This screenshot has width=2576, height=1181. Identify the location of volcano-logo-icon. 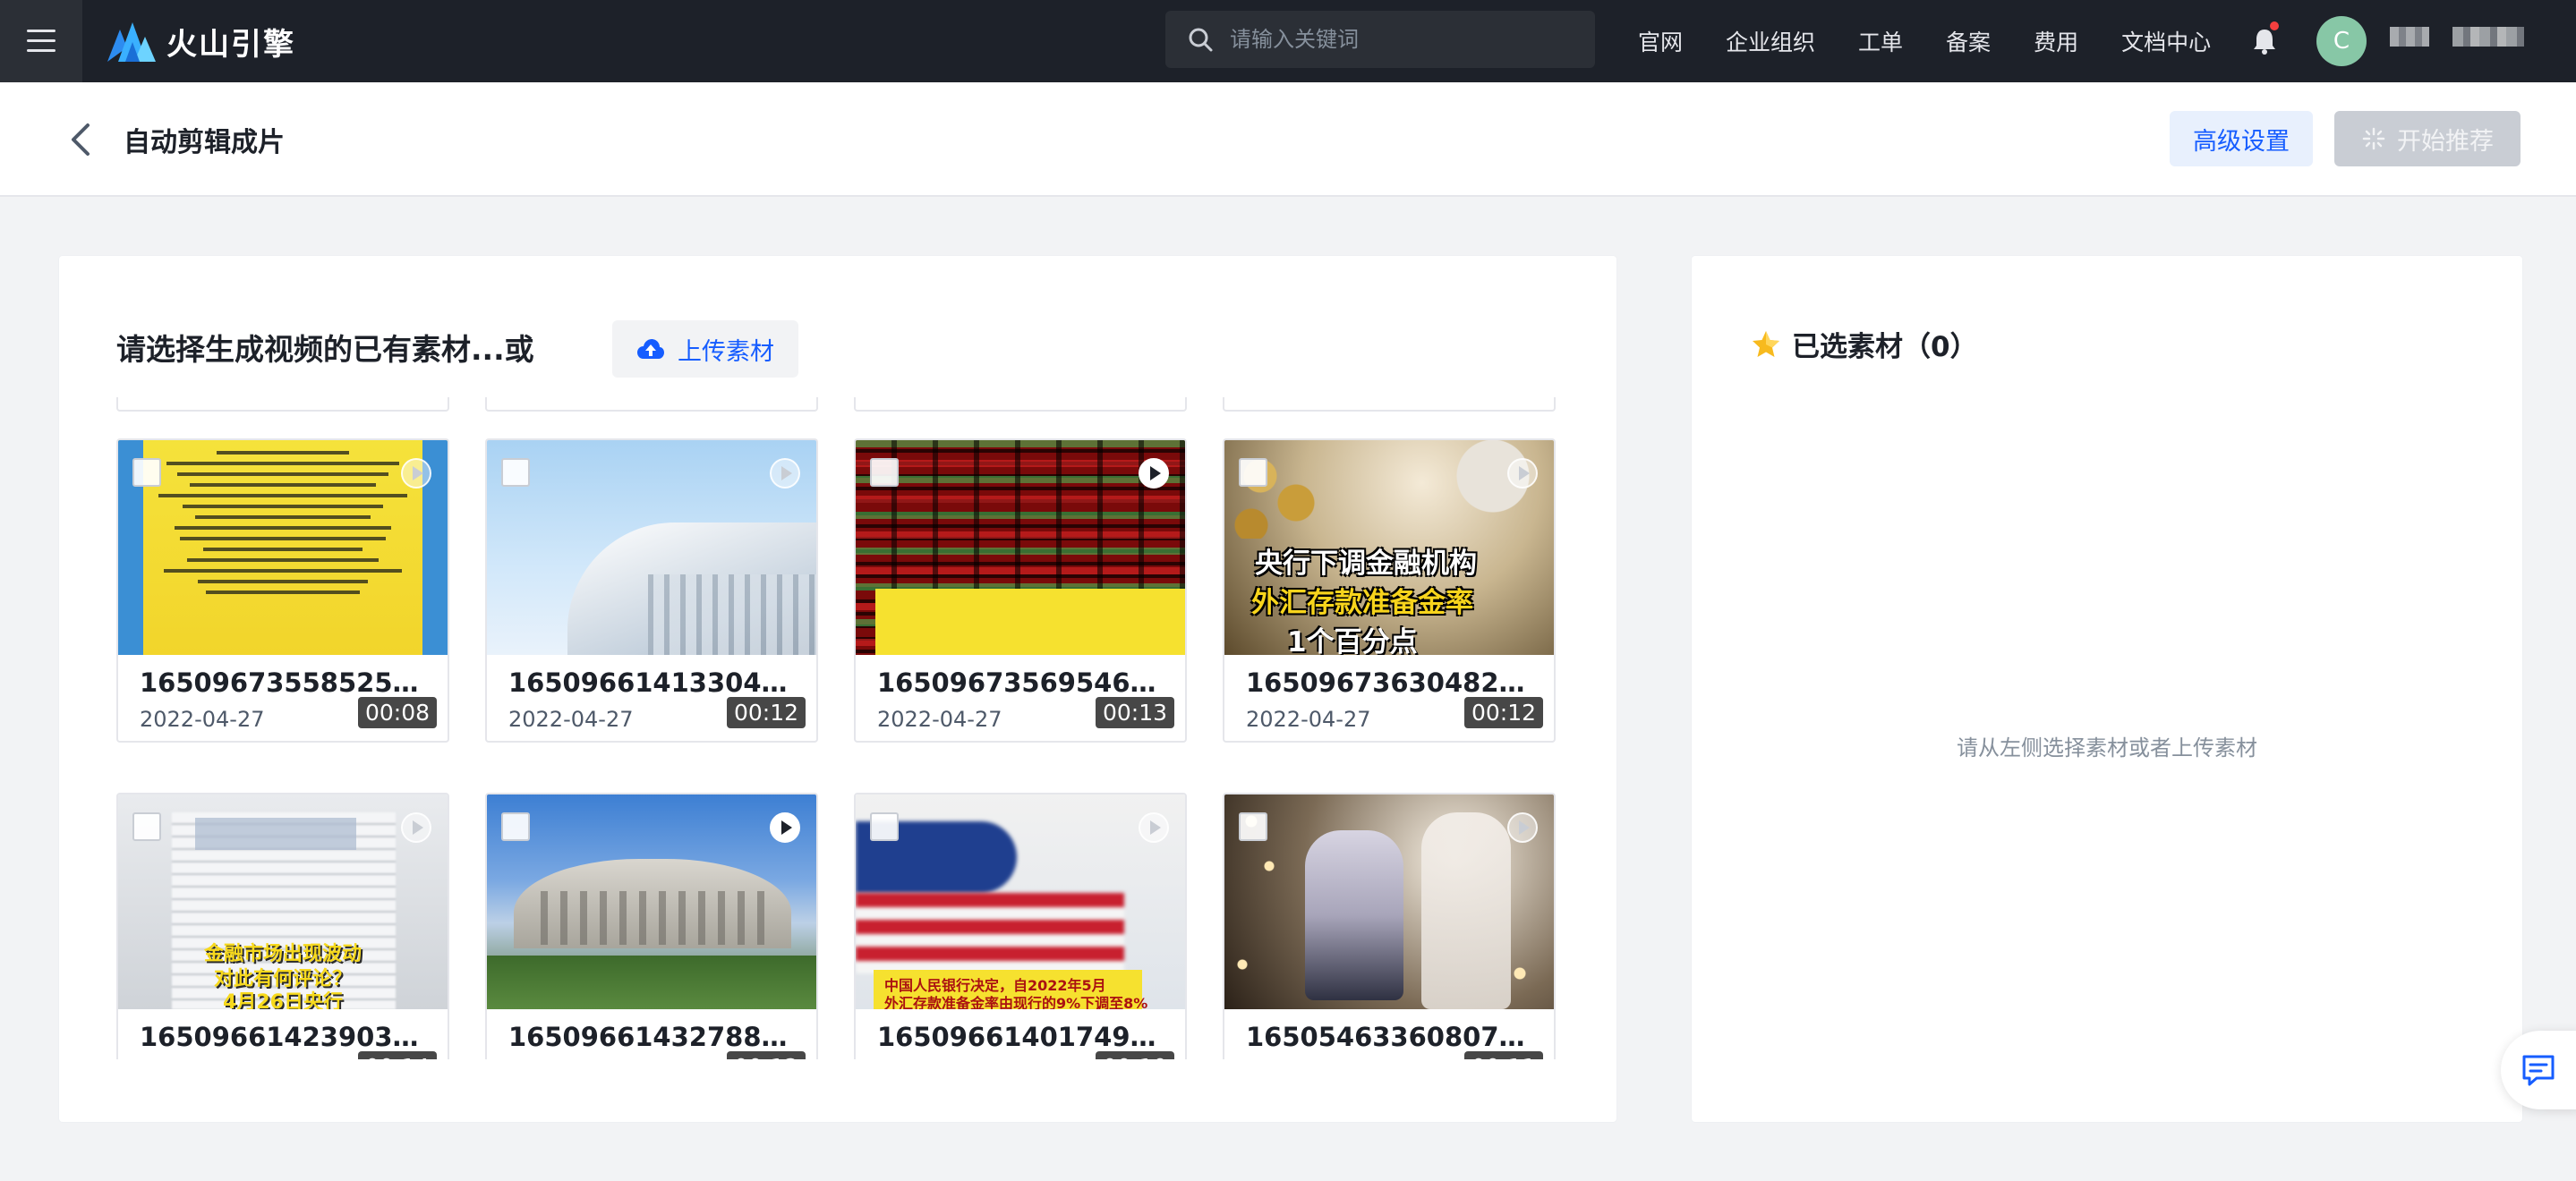
(131, 42).